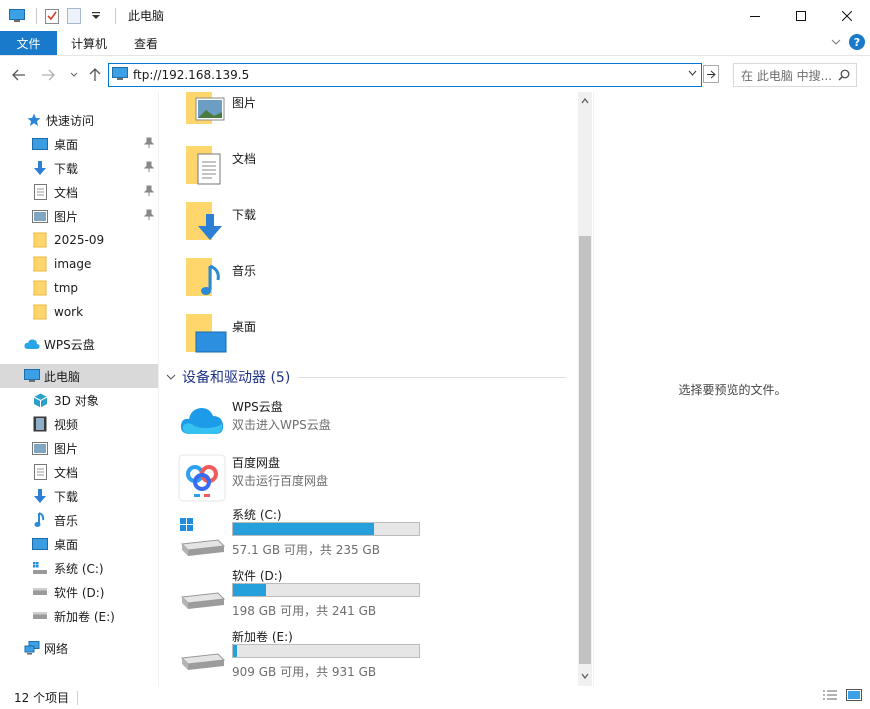 The image size is (870, 709). I want to click on folder-desktop: 桌面, so click(334, 340).